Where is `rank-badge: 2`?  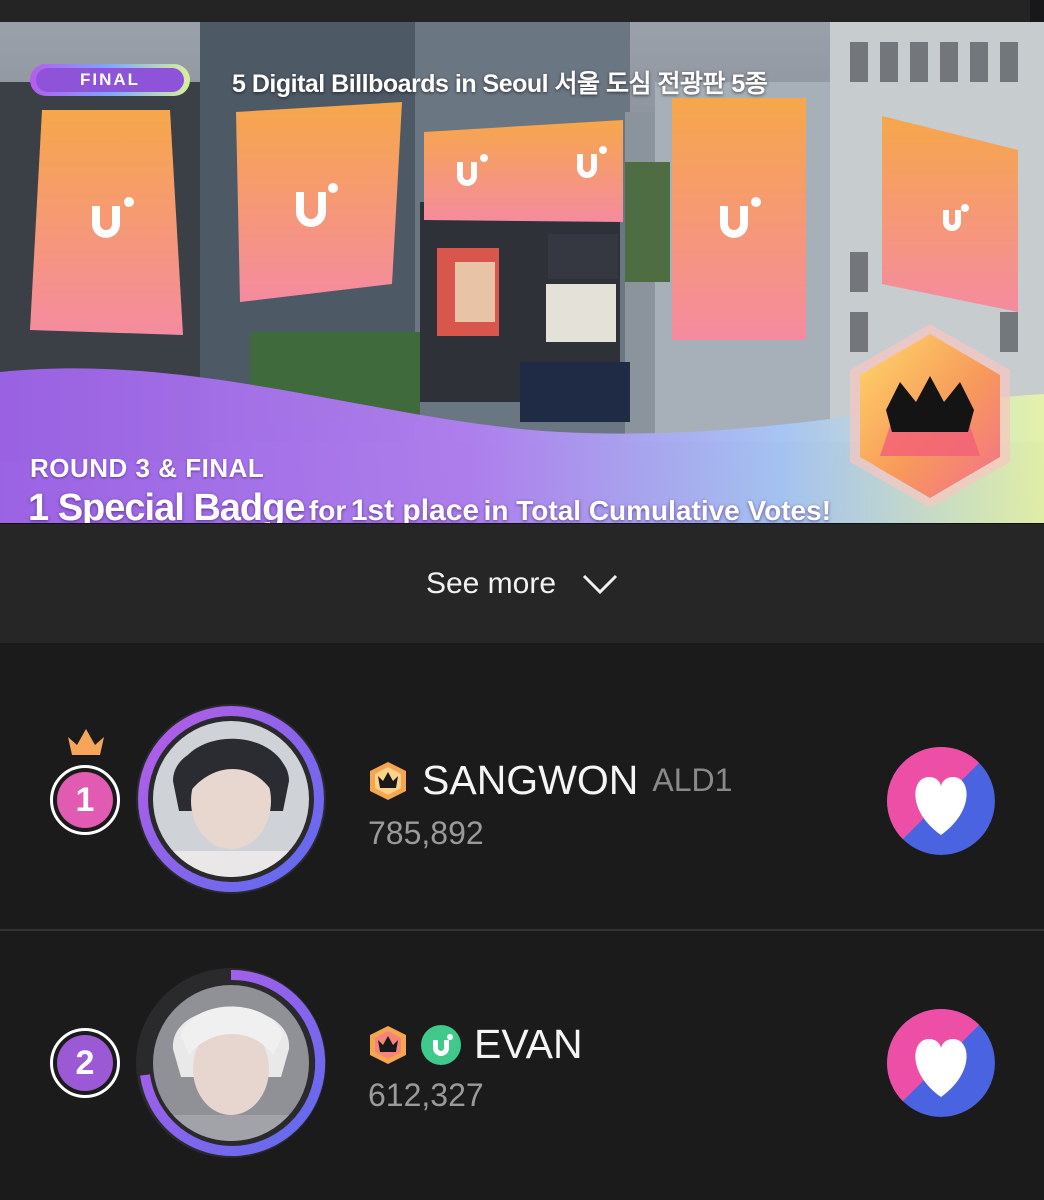 rank-badge: 2 is located at coordinates (85, 1063).